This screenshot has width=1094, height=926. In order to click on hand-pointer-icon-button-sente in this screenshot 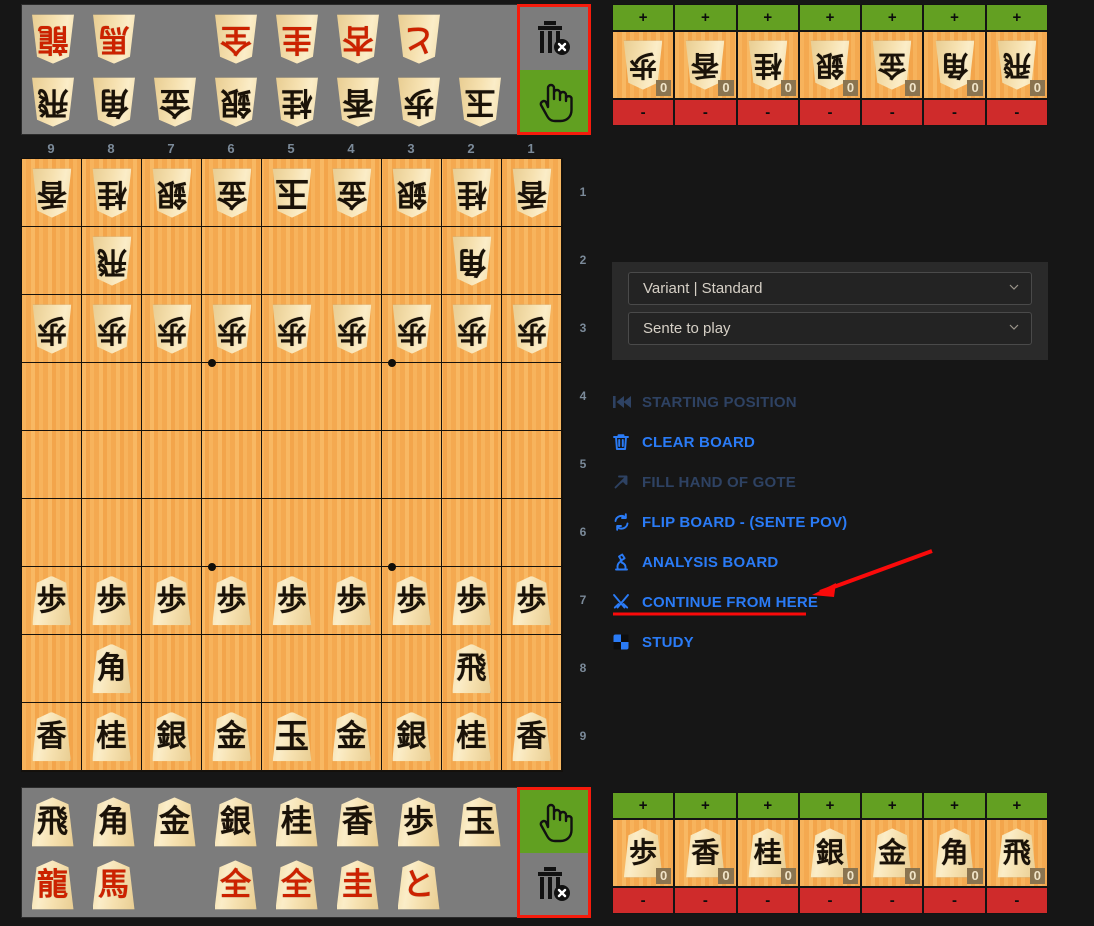, I will do `click(554, 821)`.